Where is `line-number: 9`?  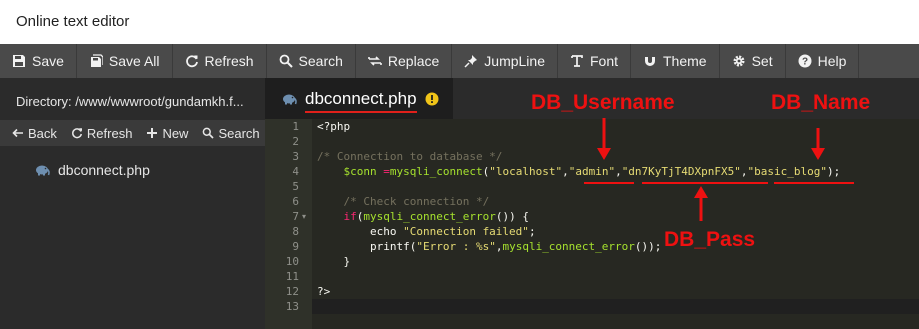 line-number: 9 is located at coordinates (295, 246).